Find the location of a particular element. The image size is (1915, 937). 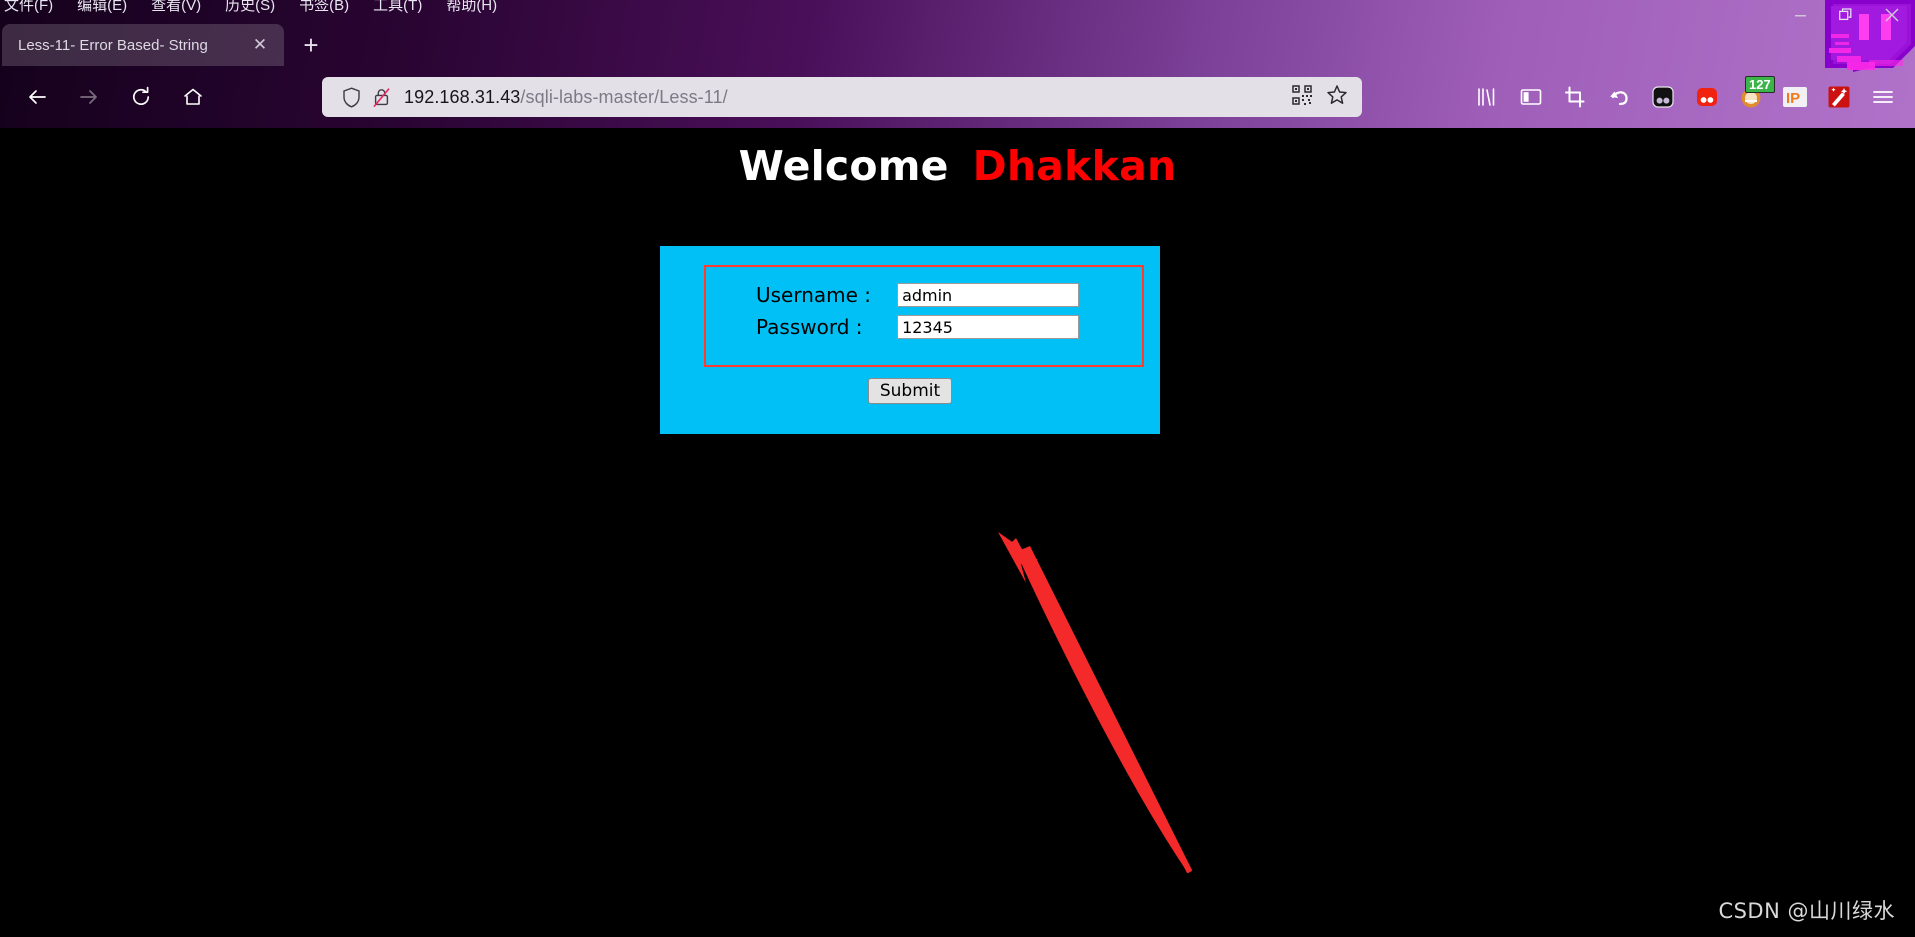

password-input is located at coordinates (988, 327).